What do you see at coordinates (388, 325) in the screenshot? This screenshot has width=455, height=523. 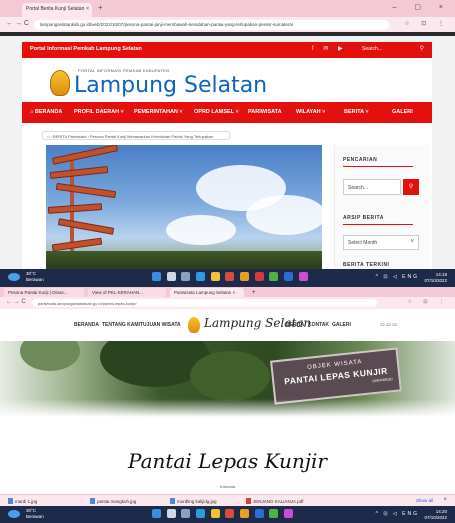 I see `language-flag-icons: ▭ ▭ ▭` at bounding box center [388, 325].